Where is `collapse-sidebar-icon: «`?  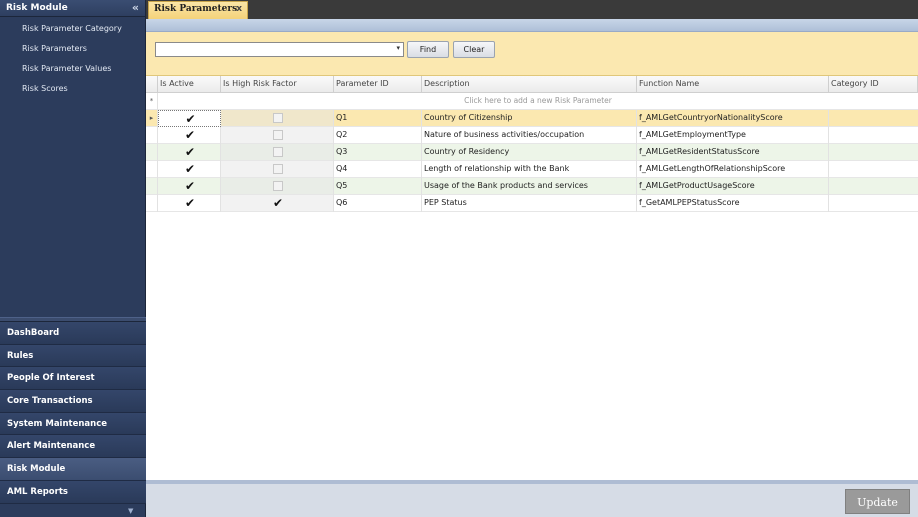 collapse-sidebar-icon: « is located at coordinates (135, 7).